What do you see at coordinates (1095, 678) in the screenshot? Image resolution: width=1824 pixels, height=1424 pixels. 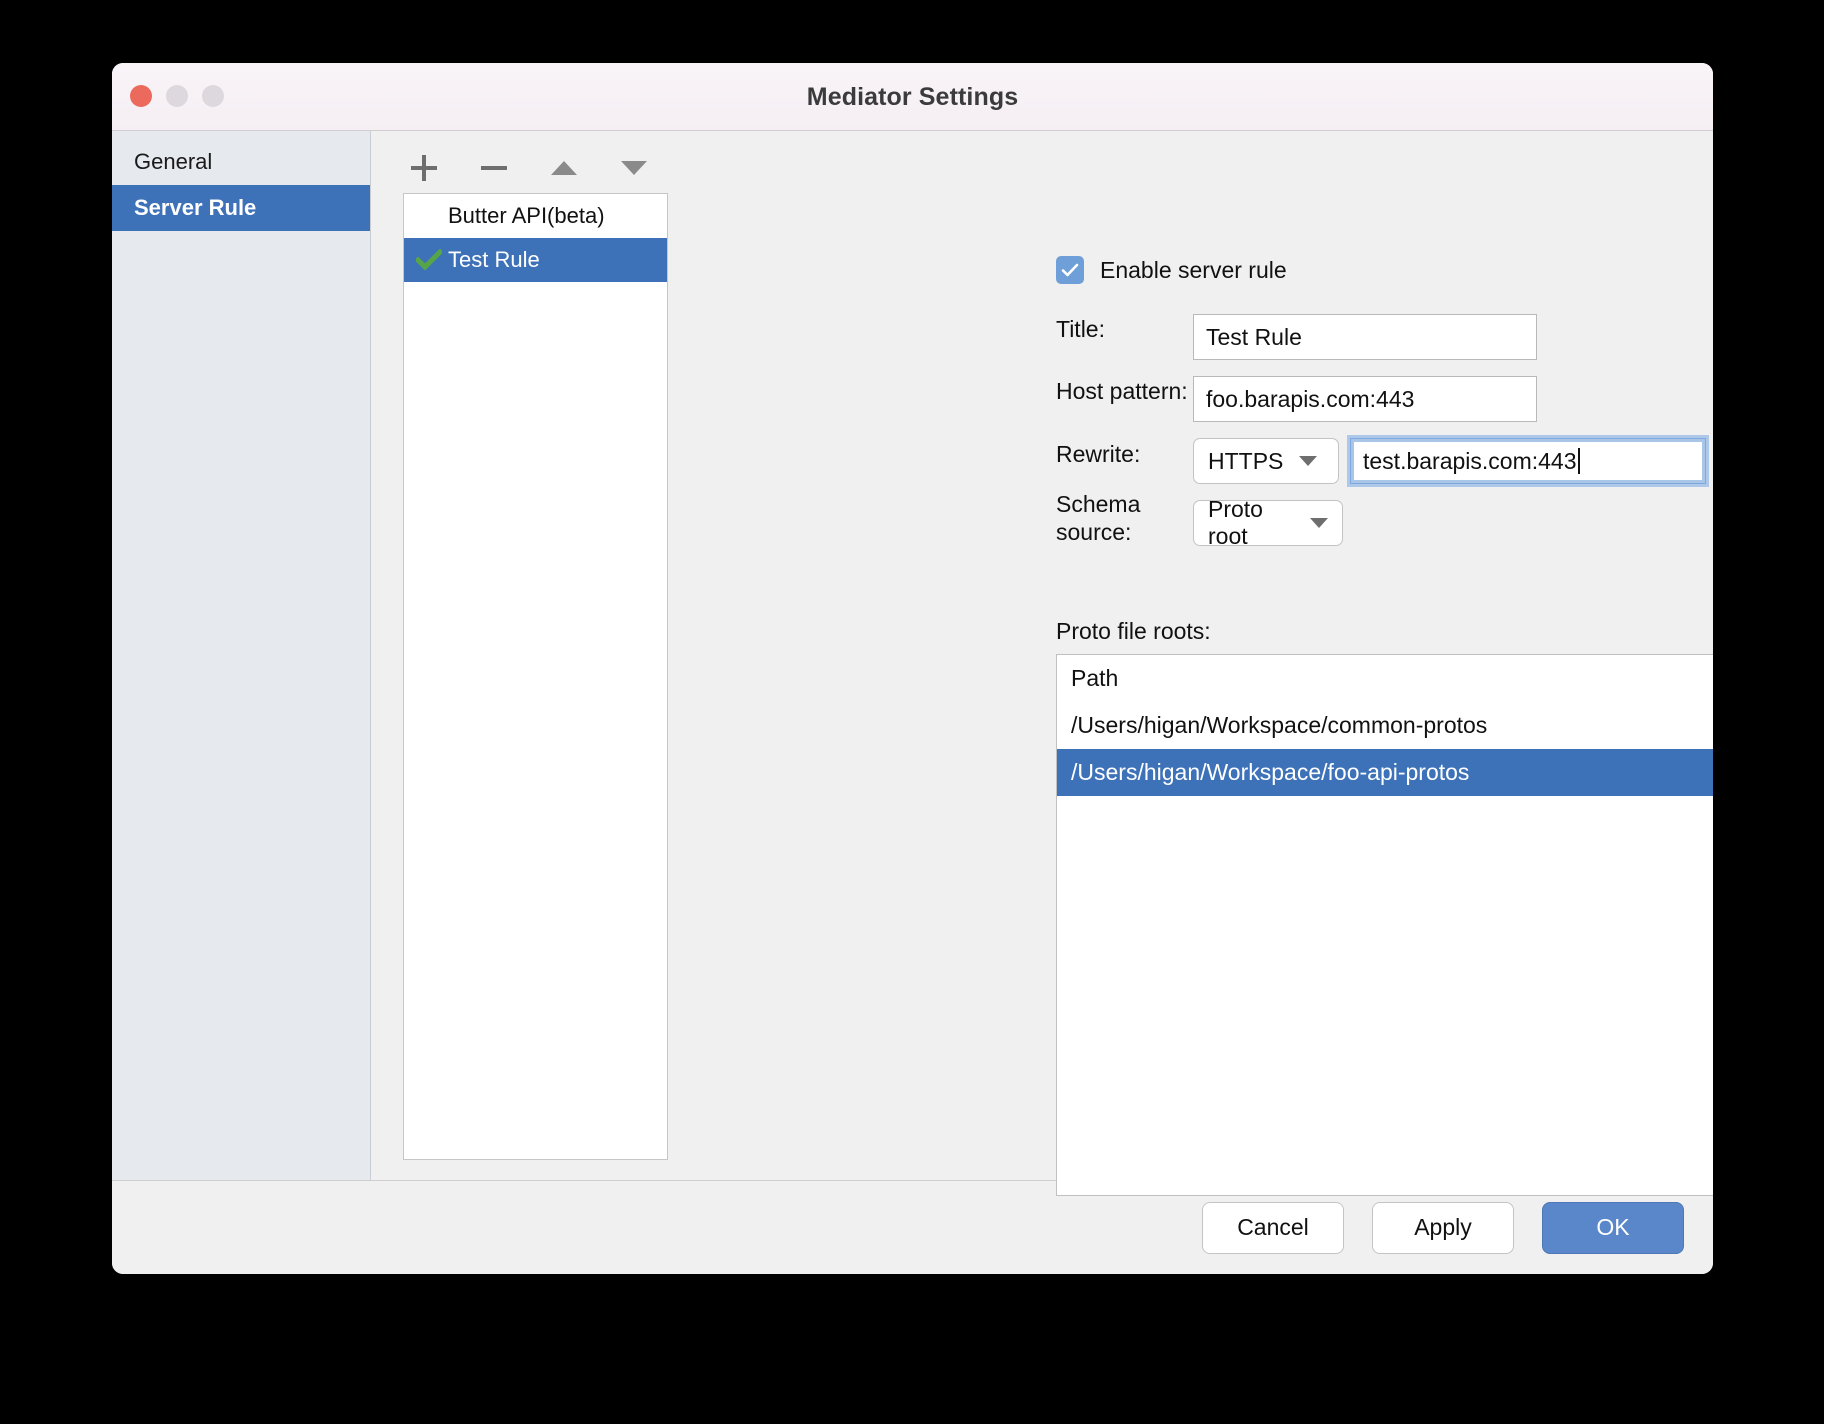 I see `column-header-path: Path` at bounding box center [1095, 678].